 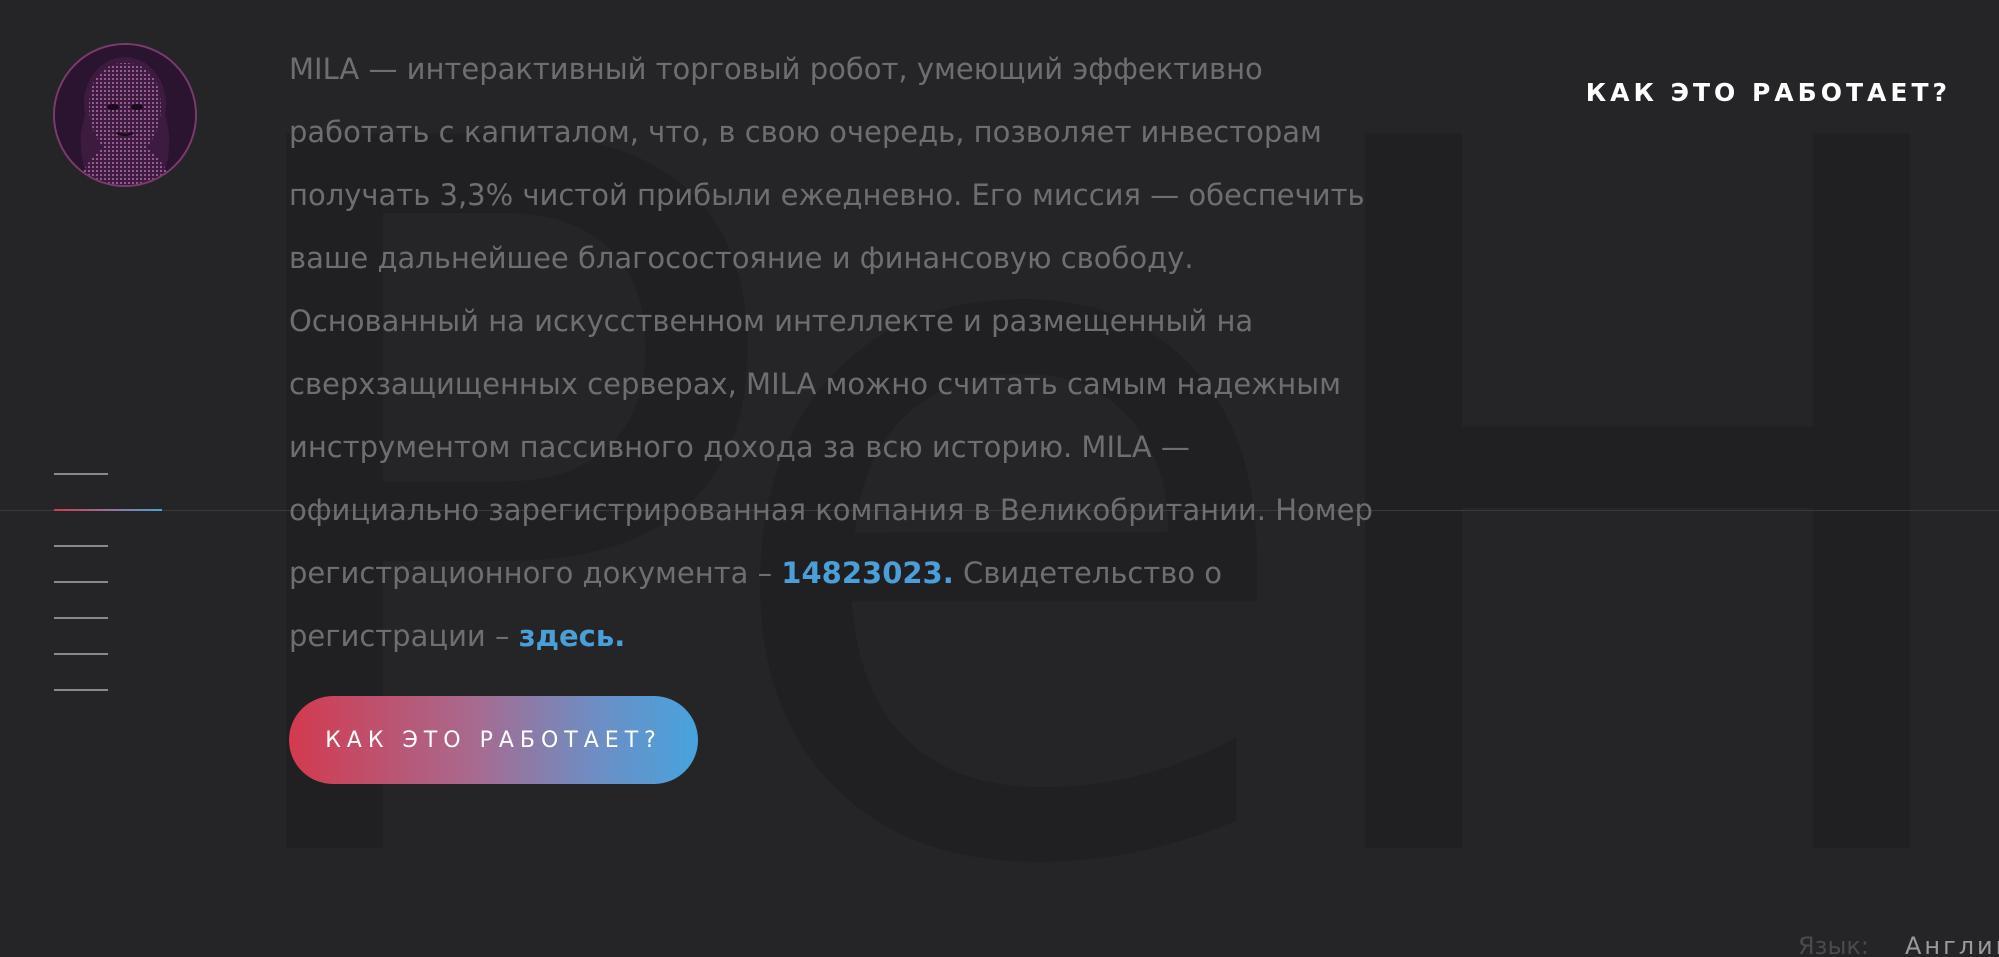 I want to click on language-value: Англий, so click(x=1952, y=944).